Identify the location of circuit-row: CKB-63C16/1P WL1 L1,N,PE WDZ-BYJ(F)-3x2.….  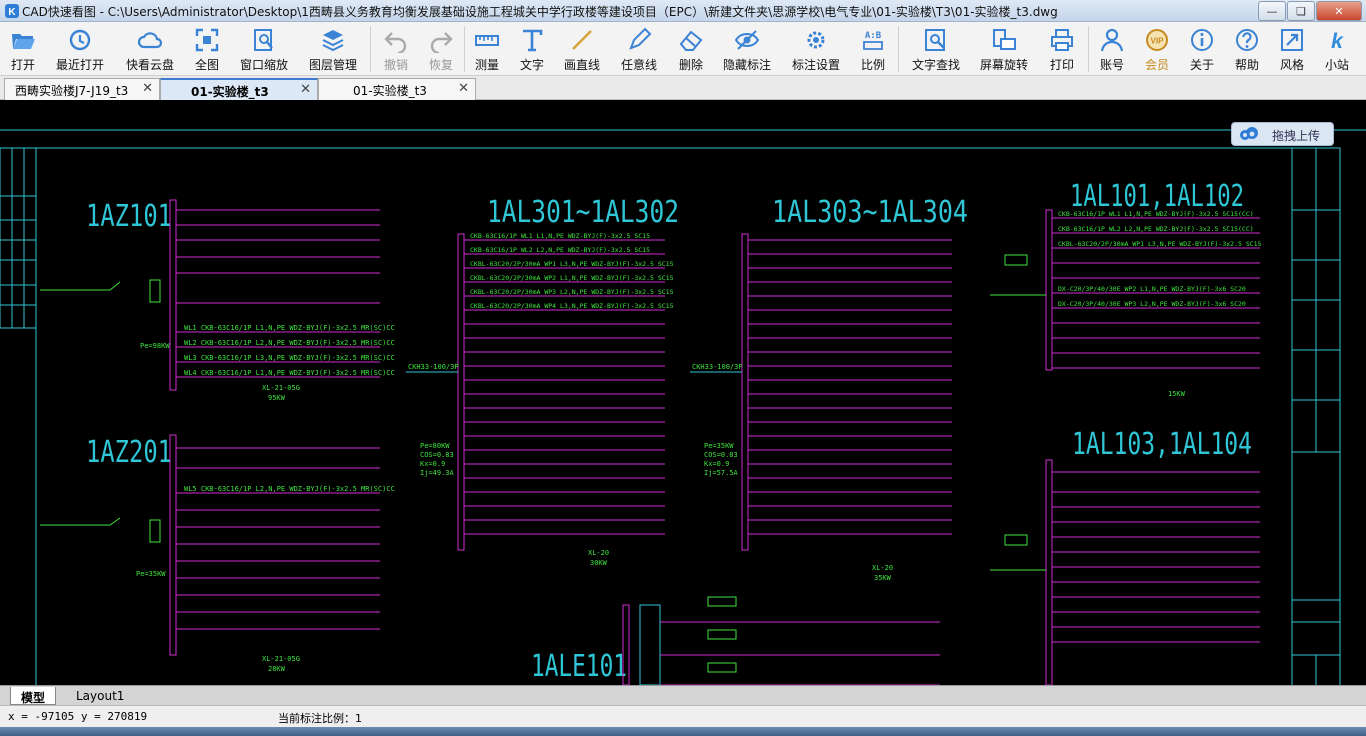
(1156, 214).